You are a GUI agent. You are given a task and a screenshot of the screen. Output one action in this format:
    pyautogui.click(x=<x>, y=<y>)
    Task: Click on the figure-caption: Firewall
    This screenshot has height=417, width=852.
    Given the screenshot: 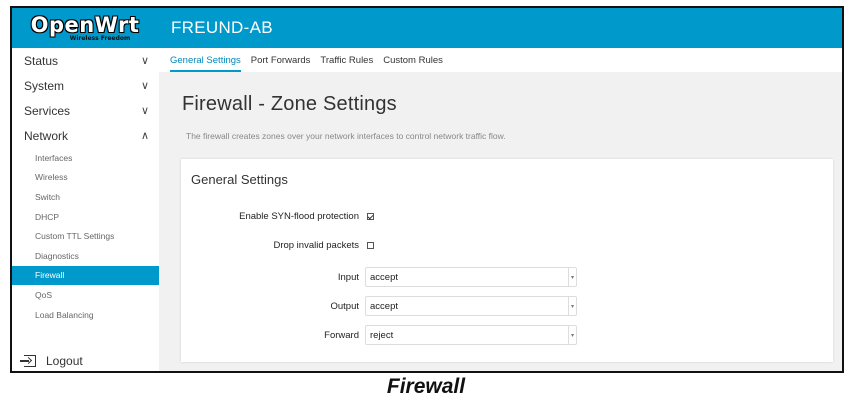 What is the action you would take?
    pyautogui.click(x=426, y=386)
    